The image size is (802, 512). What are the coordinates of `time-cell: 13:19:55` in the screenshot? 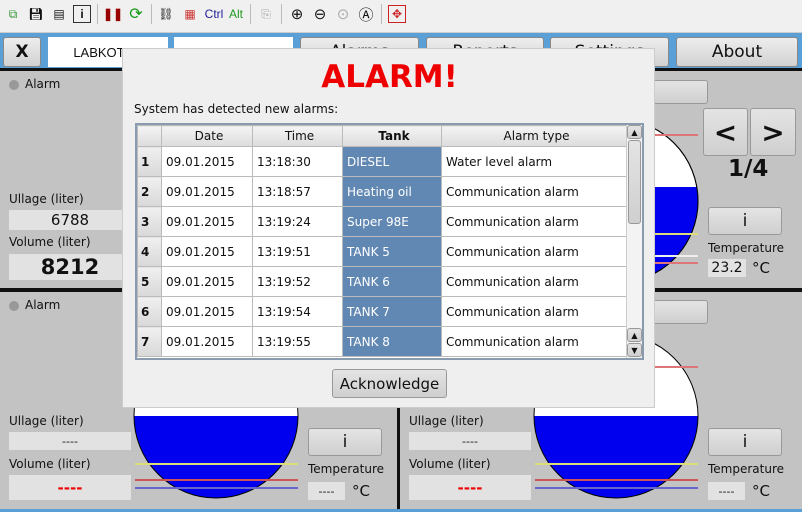 It's located at (297, 341).